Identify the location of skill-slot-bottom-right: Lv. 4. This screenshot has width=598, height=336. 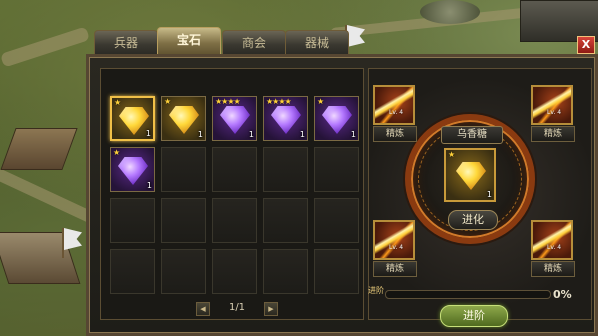
(552, 240).